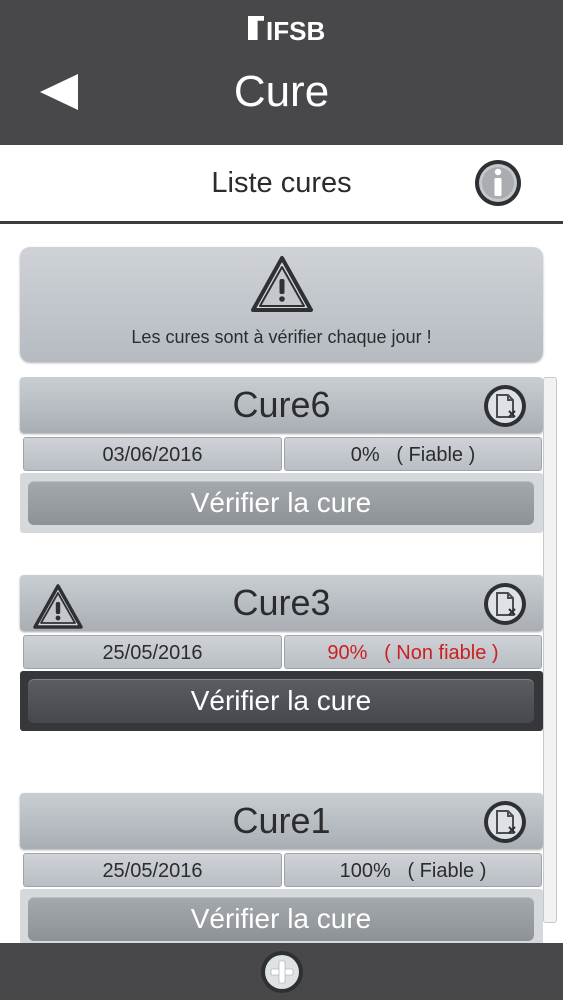 This screenshot has width=563, height=1000. Describe the element at coordinates (347, 653) in the screenshot. I see `cure-percent: 90%` at that location.